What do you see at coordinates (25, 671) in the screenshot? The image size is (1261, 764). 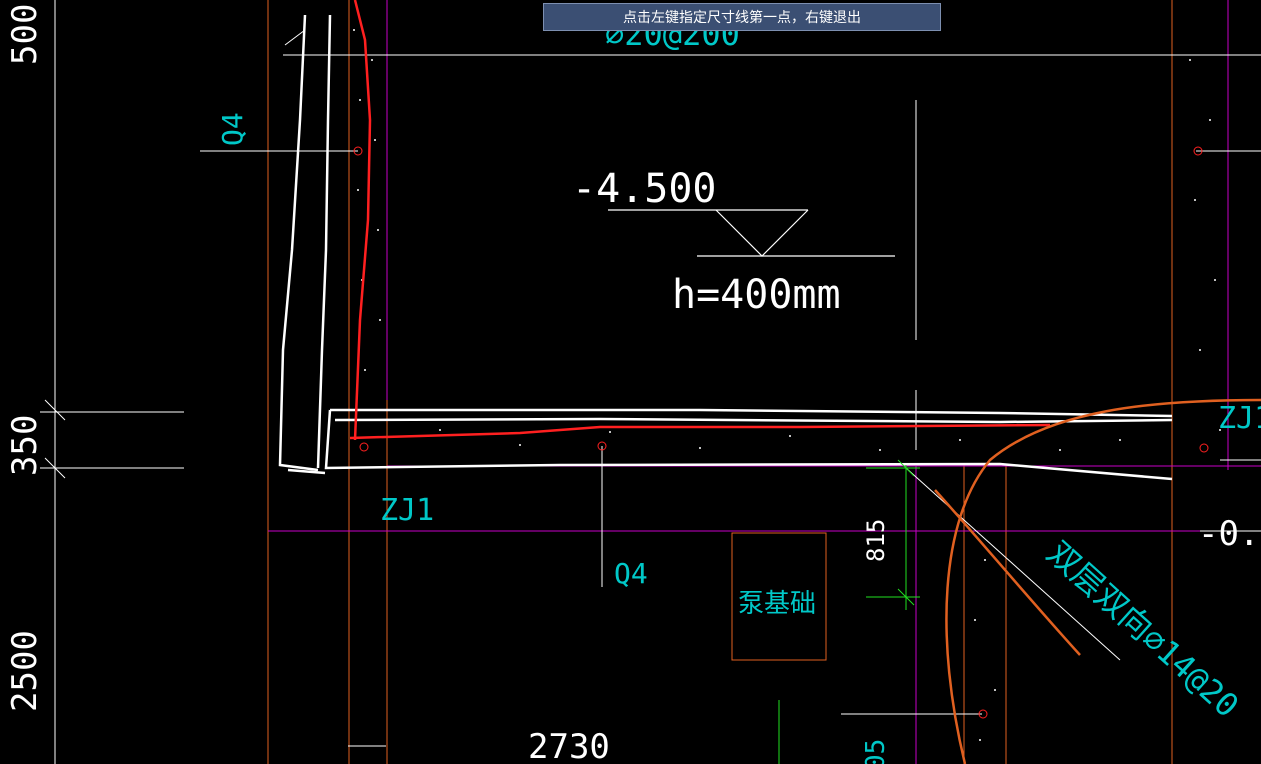 I see `dim-2500-label: 2500` at bounding box center [25, 671].